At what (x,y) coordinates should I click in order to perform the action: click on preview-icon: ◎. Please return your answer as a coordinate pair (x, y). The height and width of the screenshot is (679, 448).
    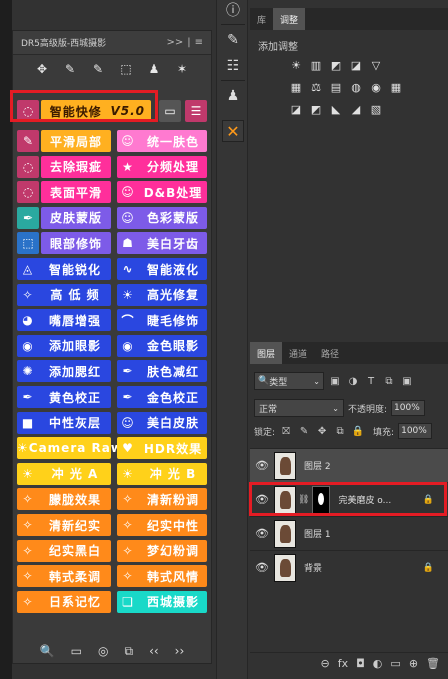
    Looking at the image, I should click on (103, 651).